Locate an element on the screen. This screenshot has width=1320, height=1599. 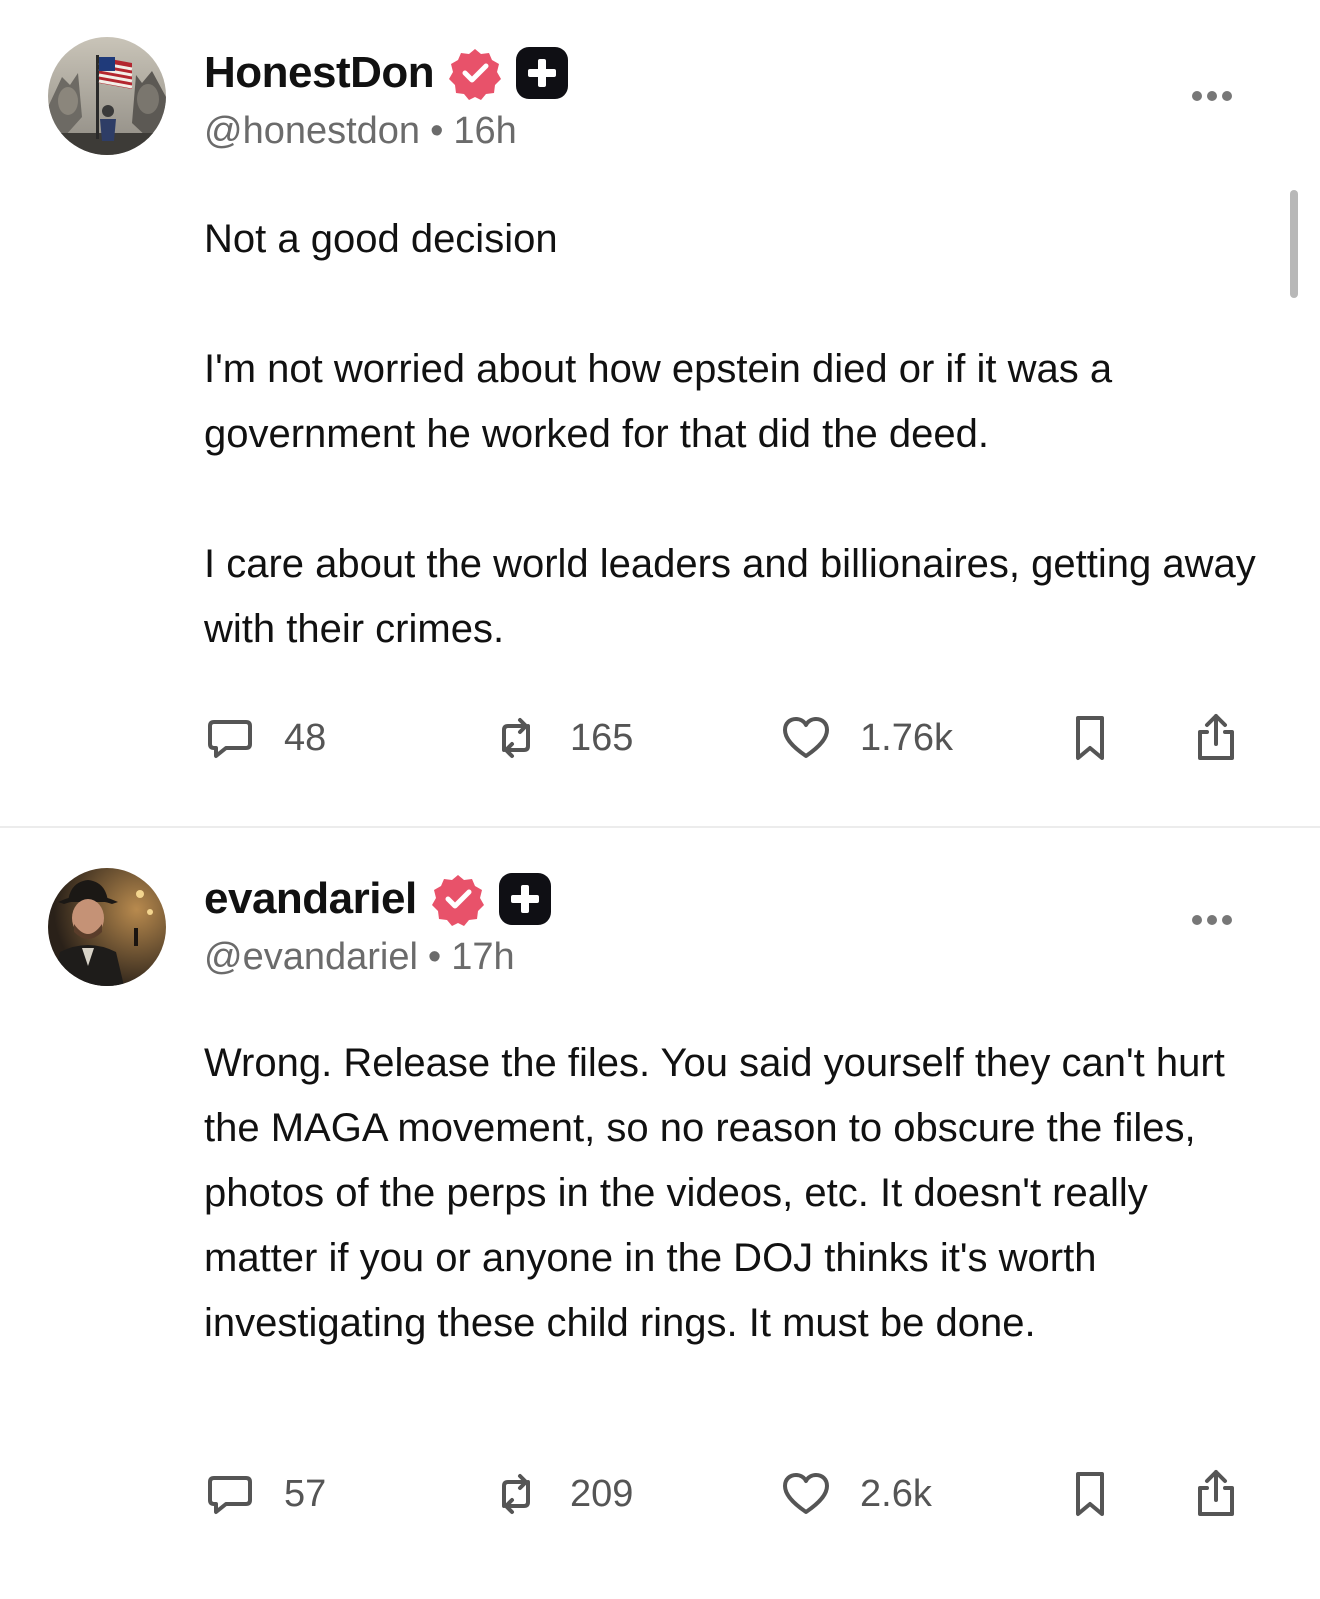
repost-count: 209 is located at coordinates (602, 1493).